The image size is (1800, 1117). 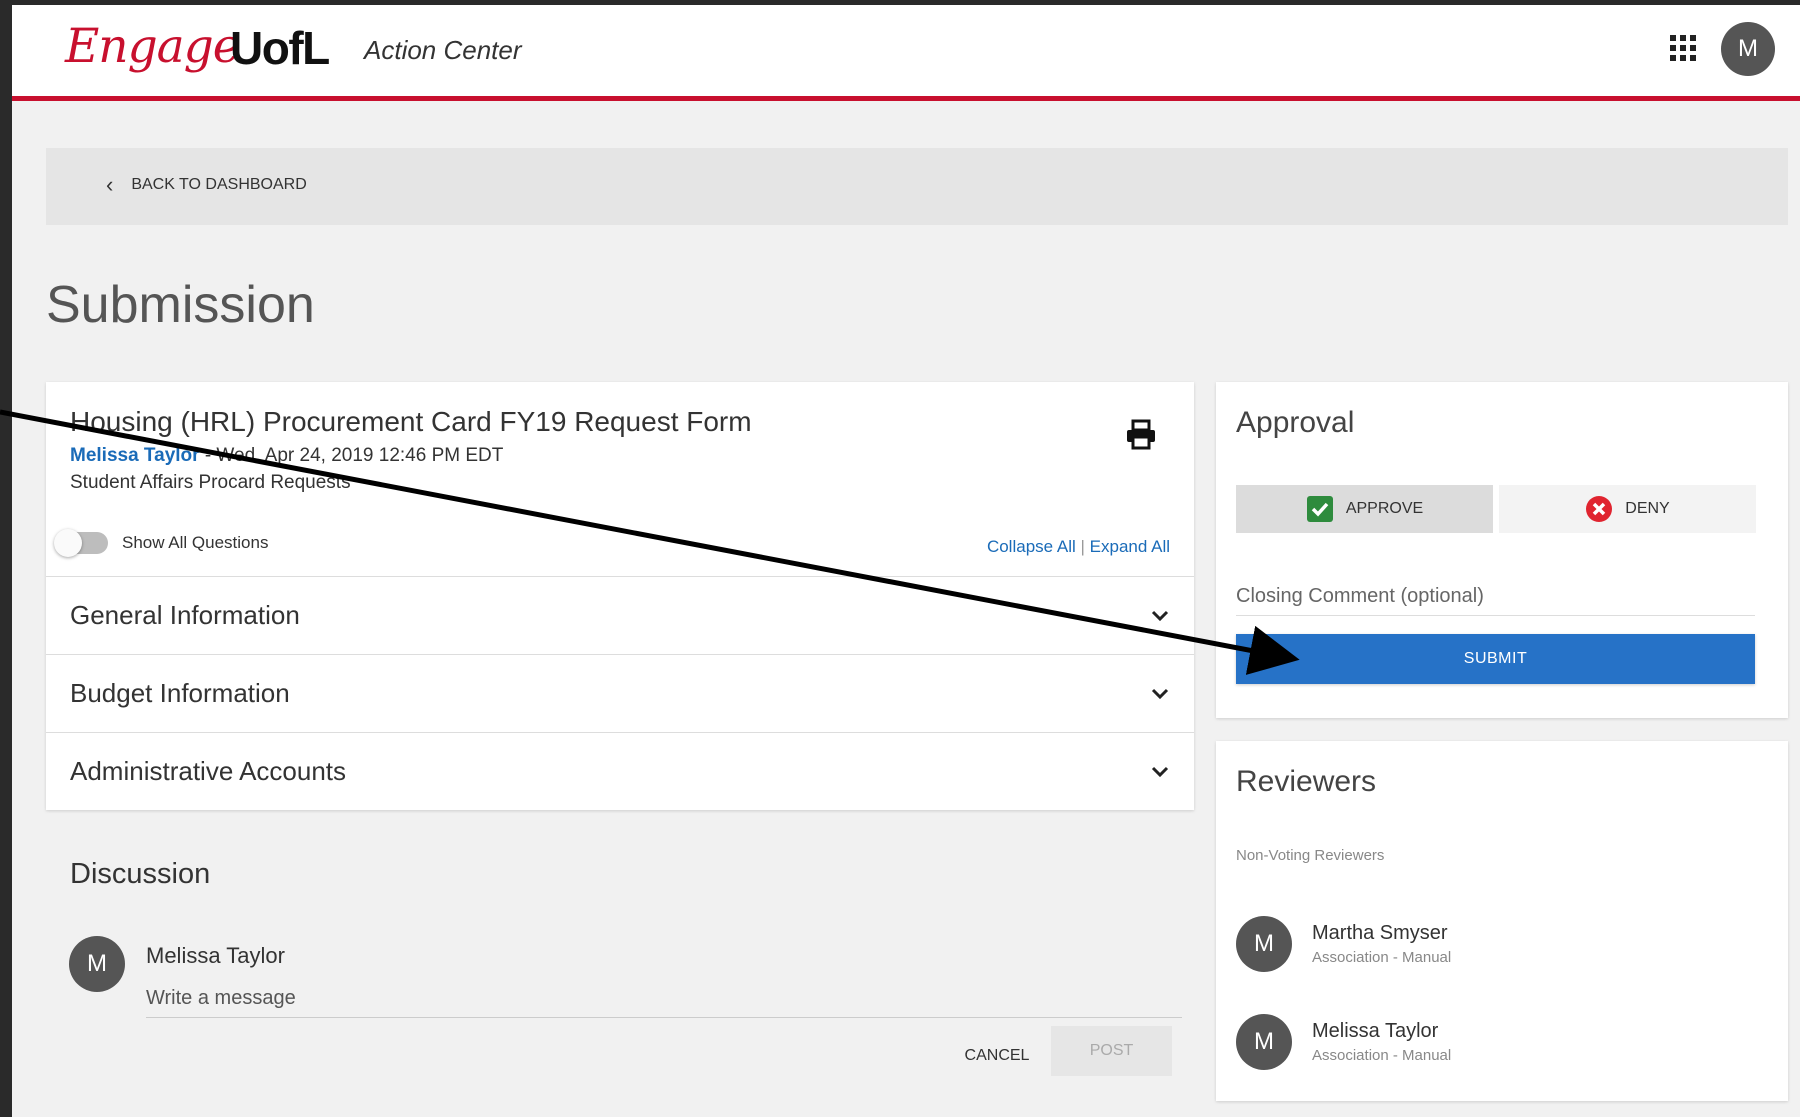 I want to click on form-subtitle: Student Affairs Procard Requests, so click(x=210, y=482).